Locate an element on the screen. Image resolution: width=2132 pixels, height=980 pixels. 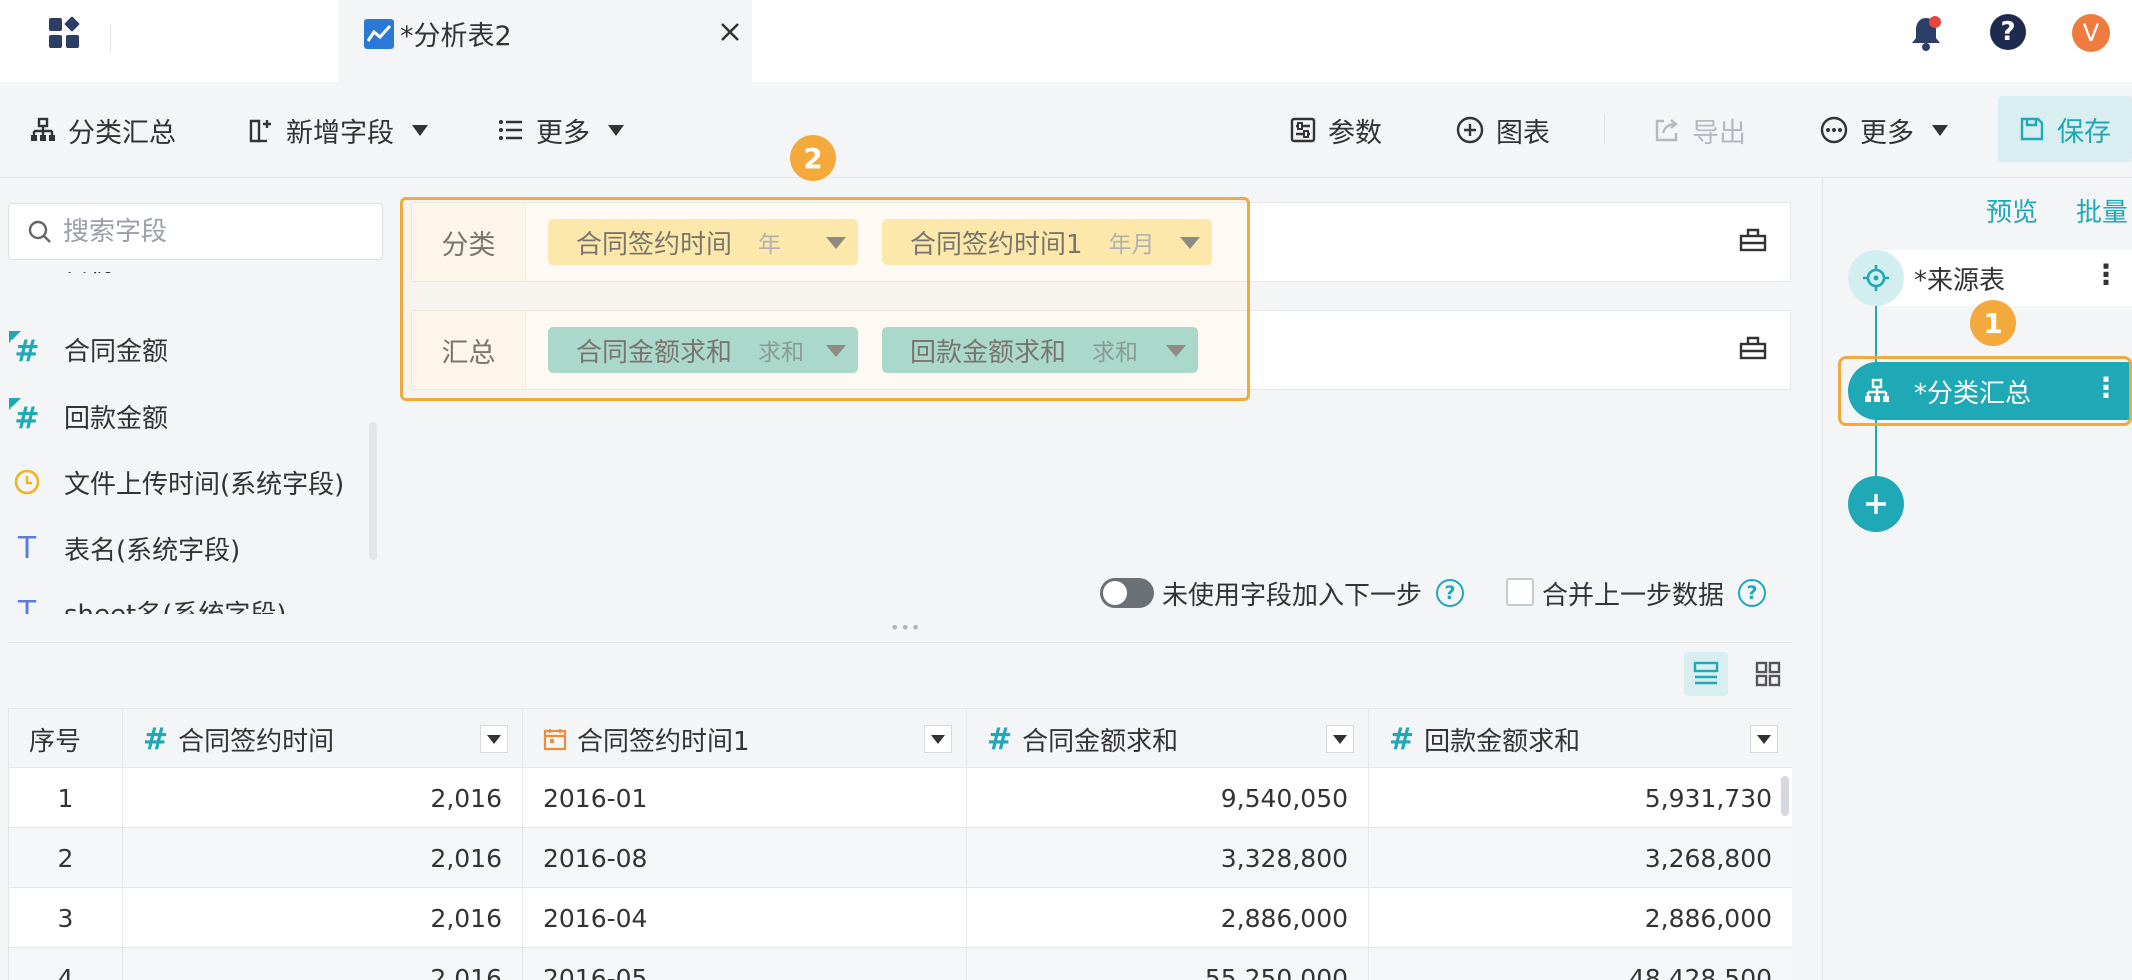
notification-bell-icon is located at coordinates (1926, 34).